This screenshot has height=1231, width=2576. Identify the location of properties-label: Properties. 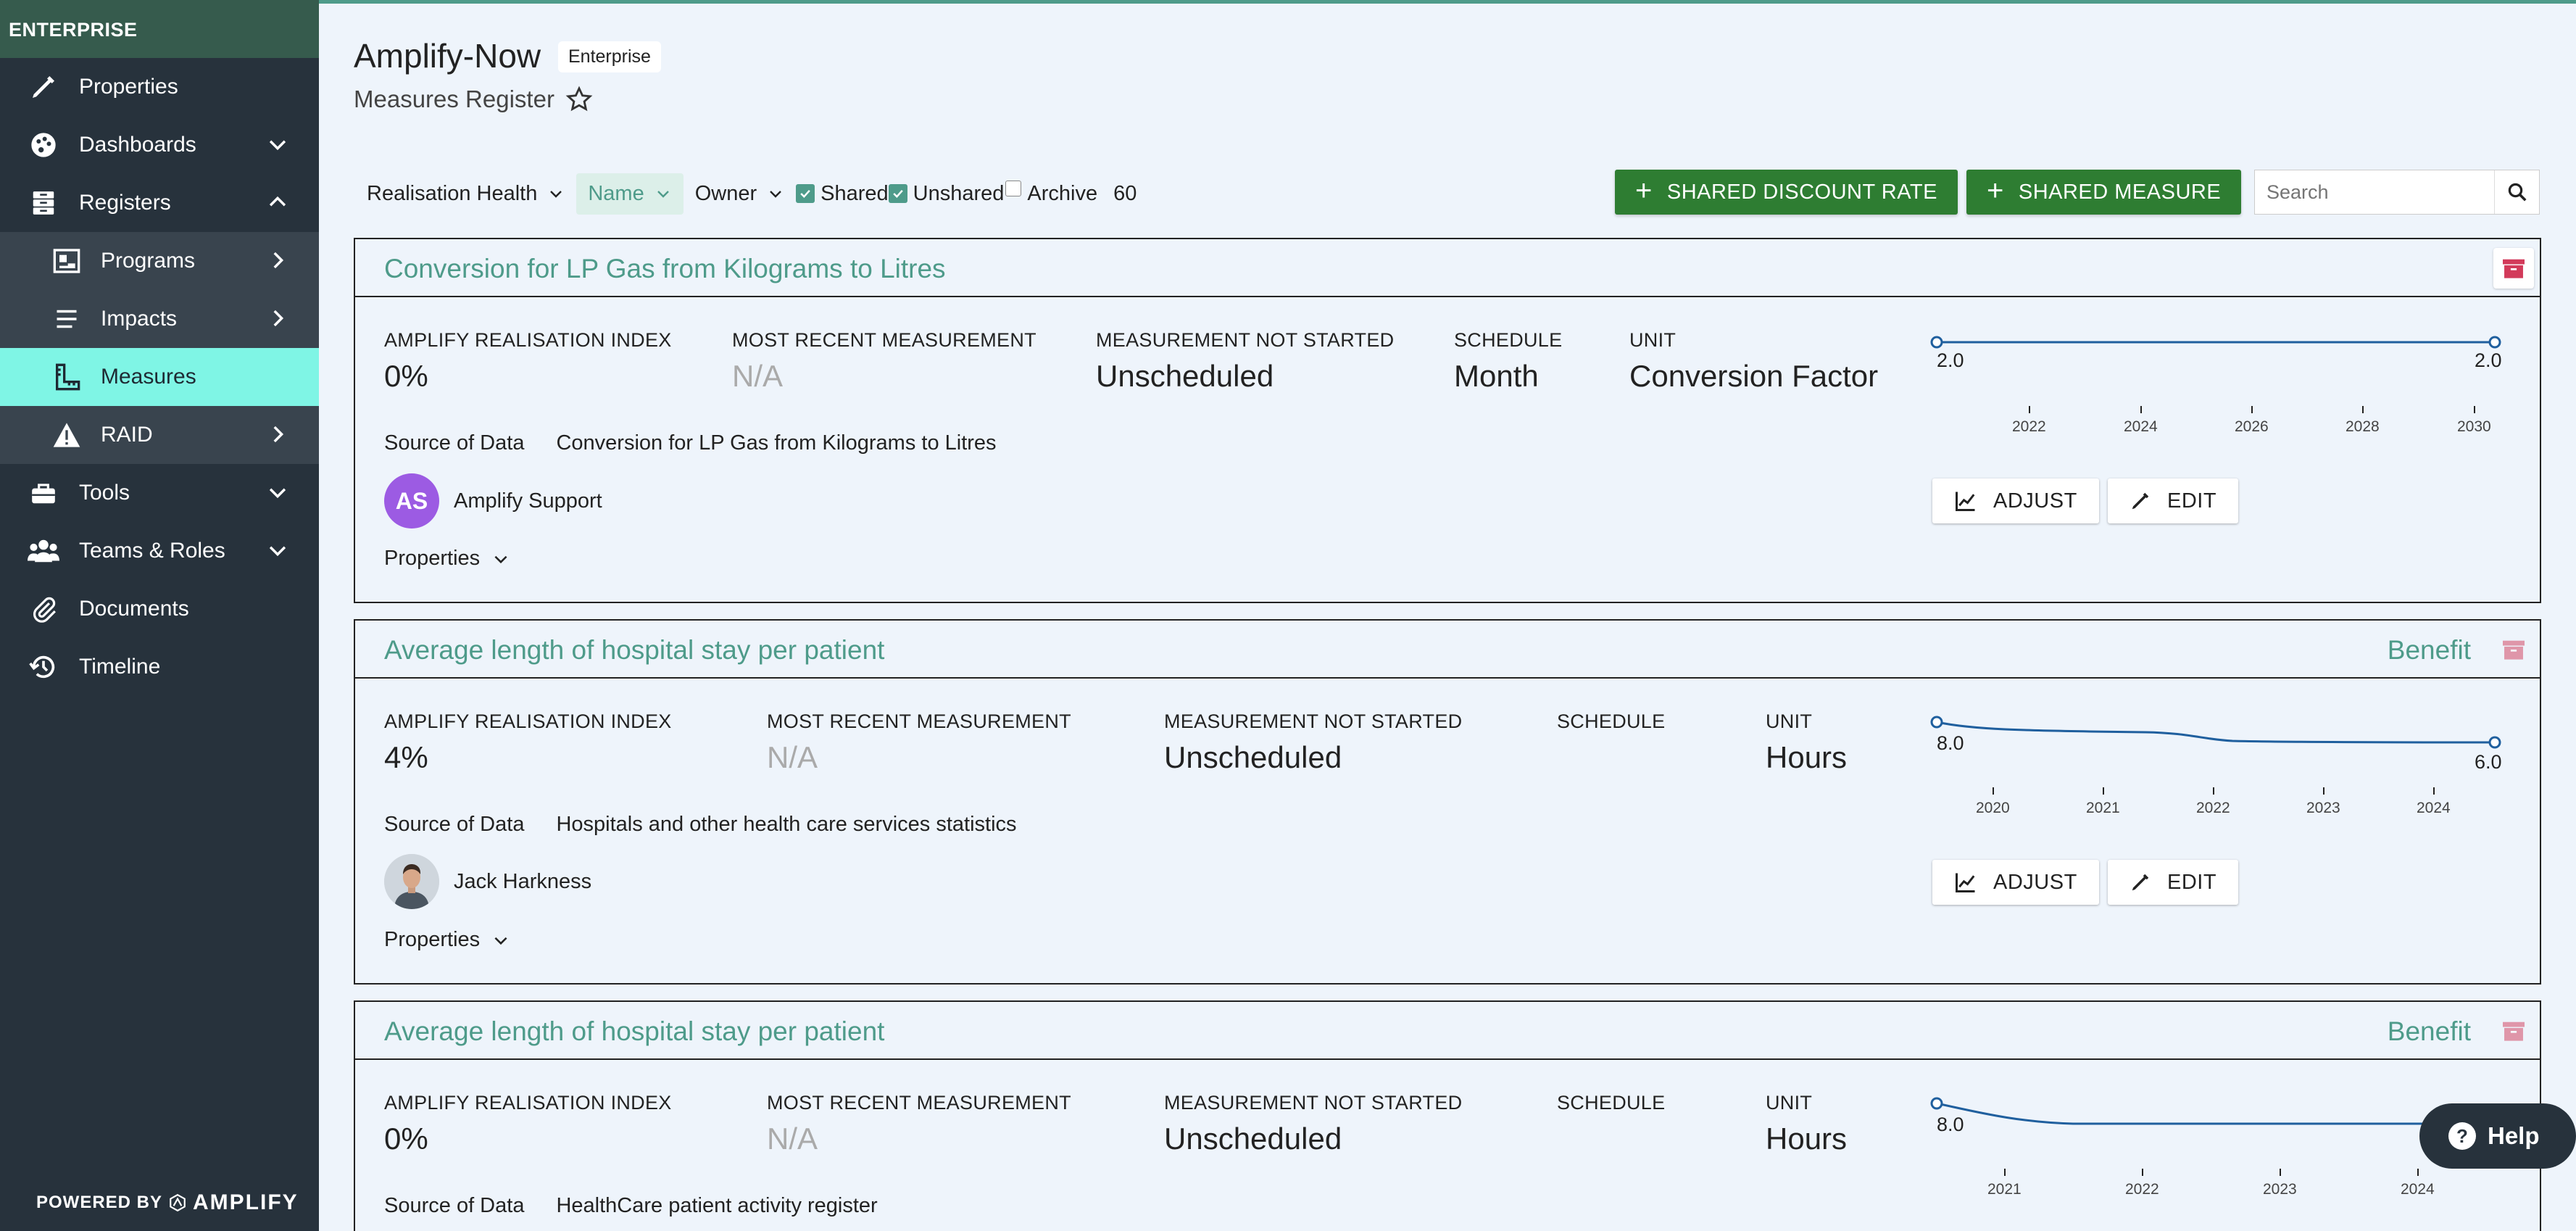
(432, 939).